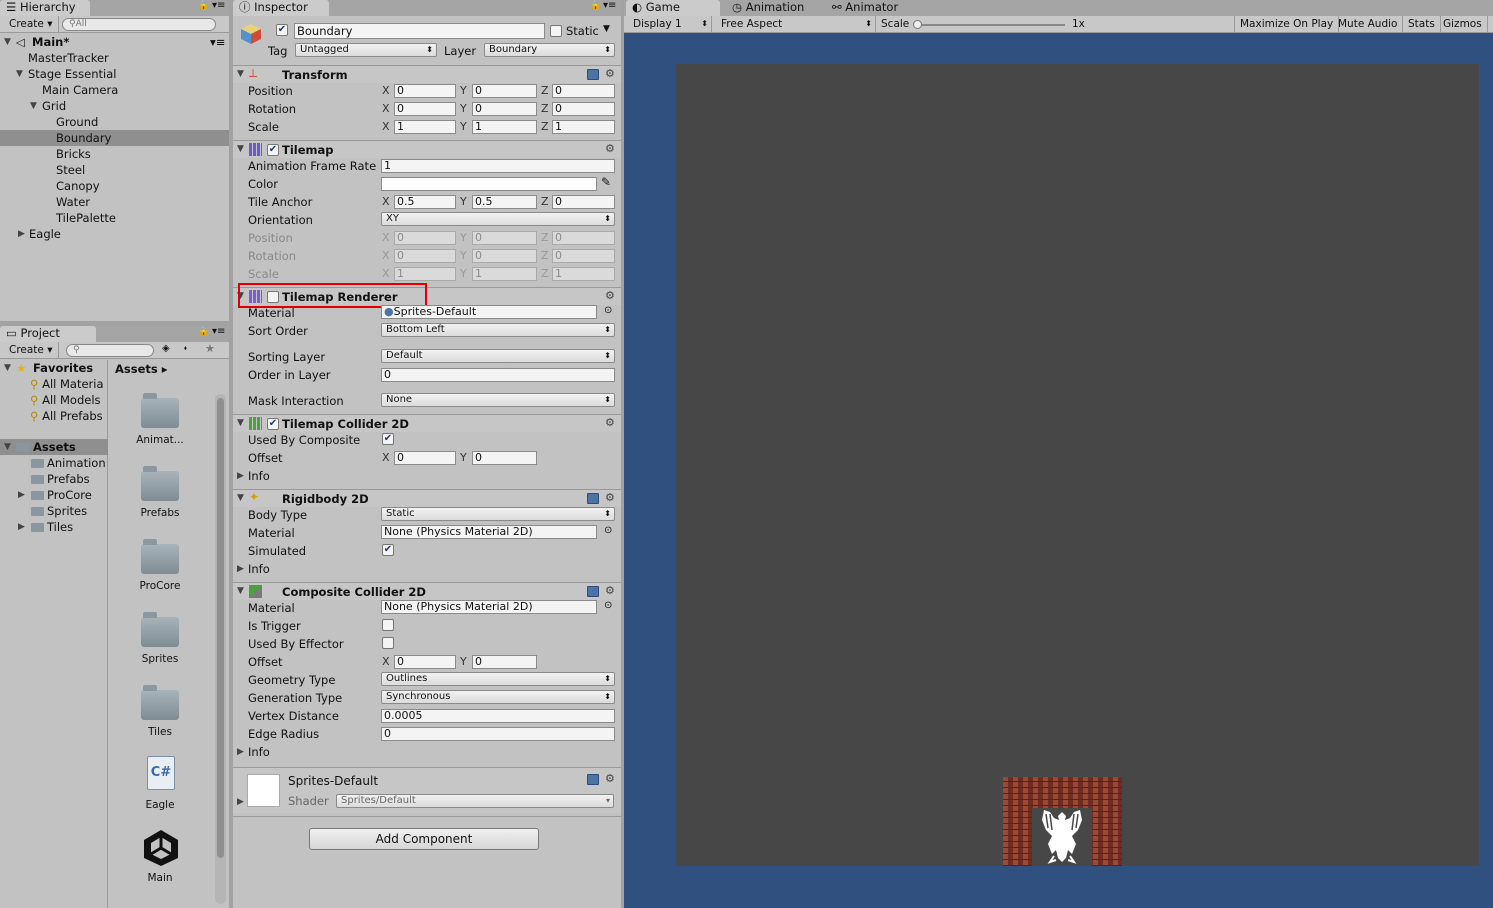  Describe the element at coordinates (77, 122) in the screenshot. I see `hierarchy-item-ground: Ground` at that location.